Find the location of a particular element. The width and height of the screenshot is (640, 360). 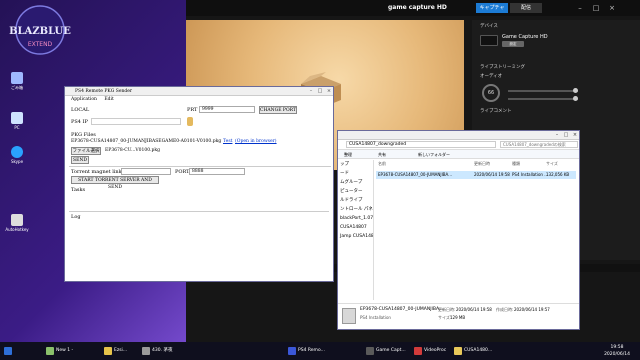

local-label: LOCAL is located at coordinates (80, 110).